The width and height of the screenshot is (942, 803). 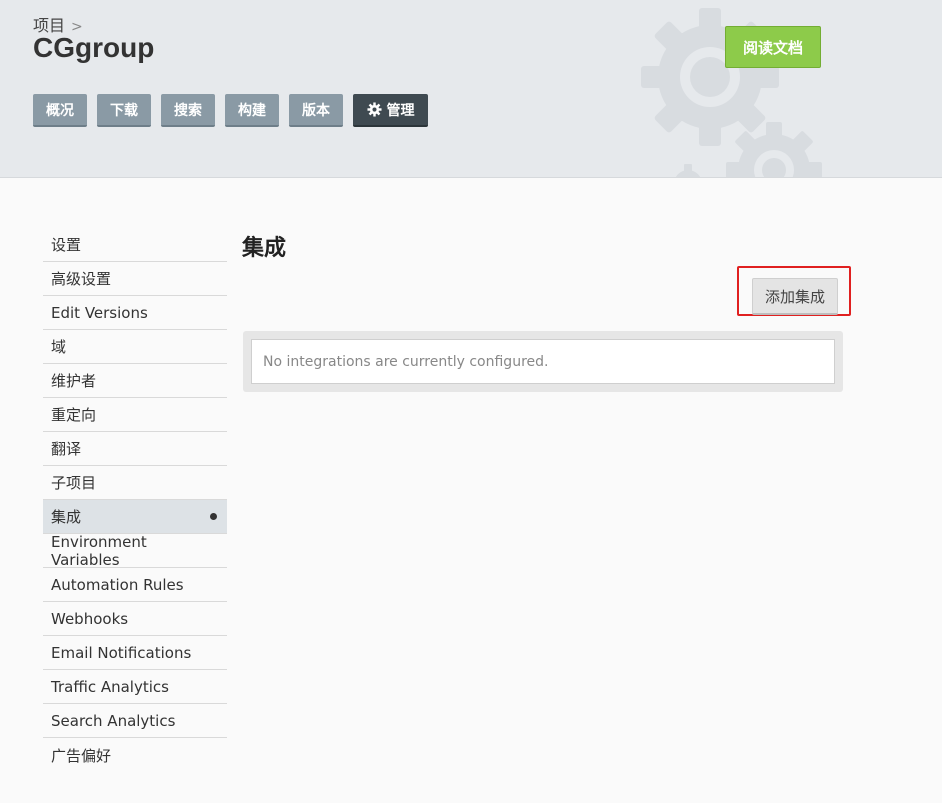 I want to click on sidebar-item-label: Webhooks, so click(x=90, y=618).